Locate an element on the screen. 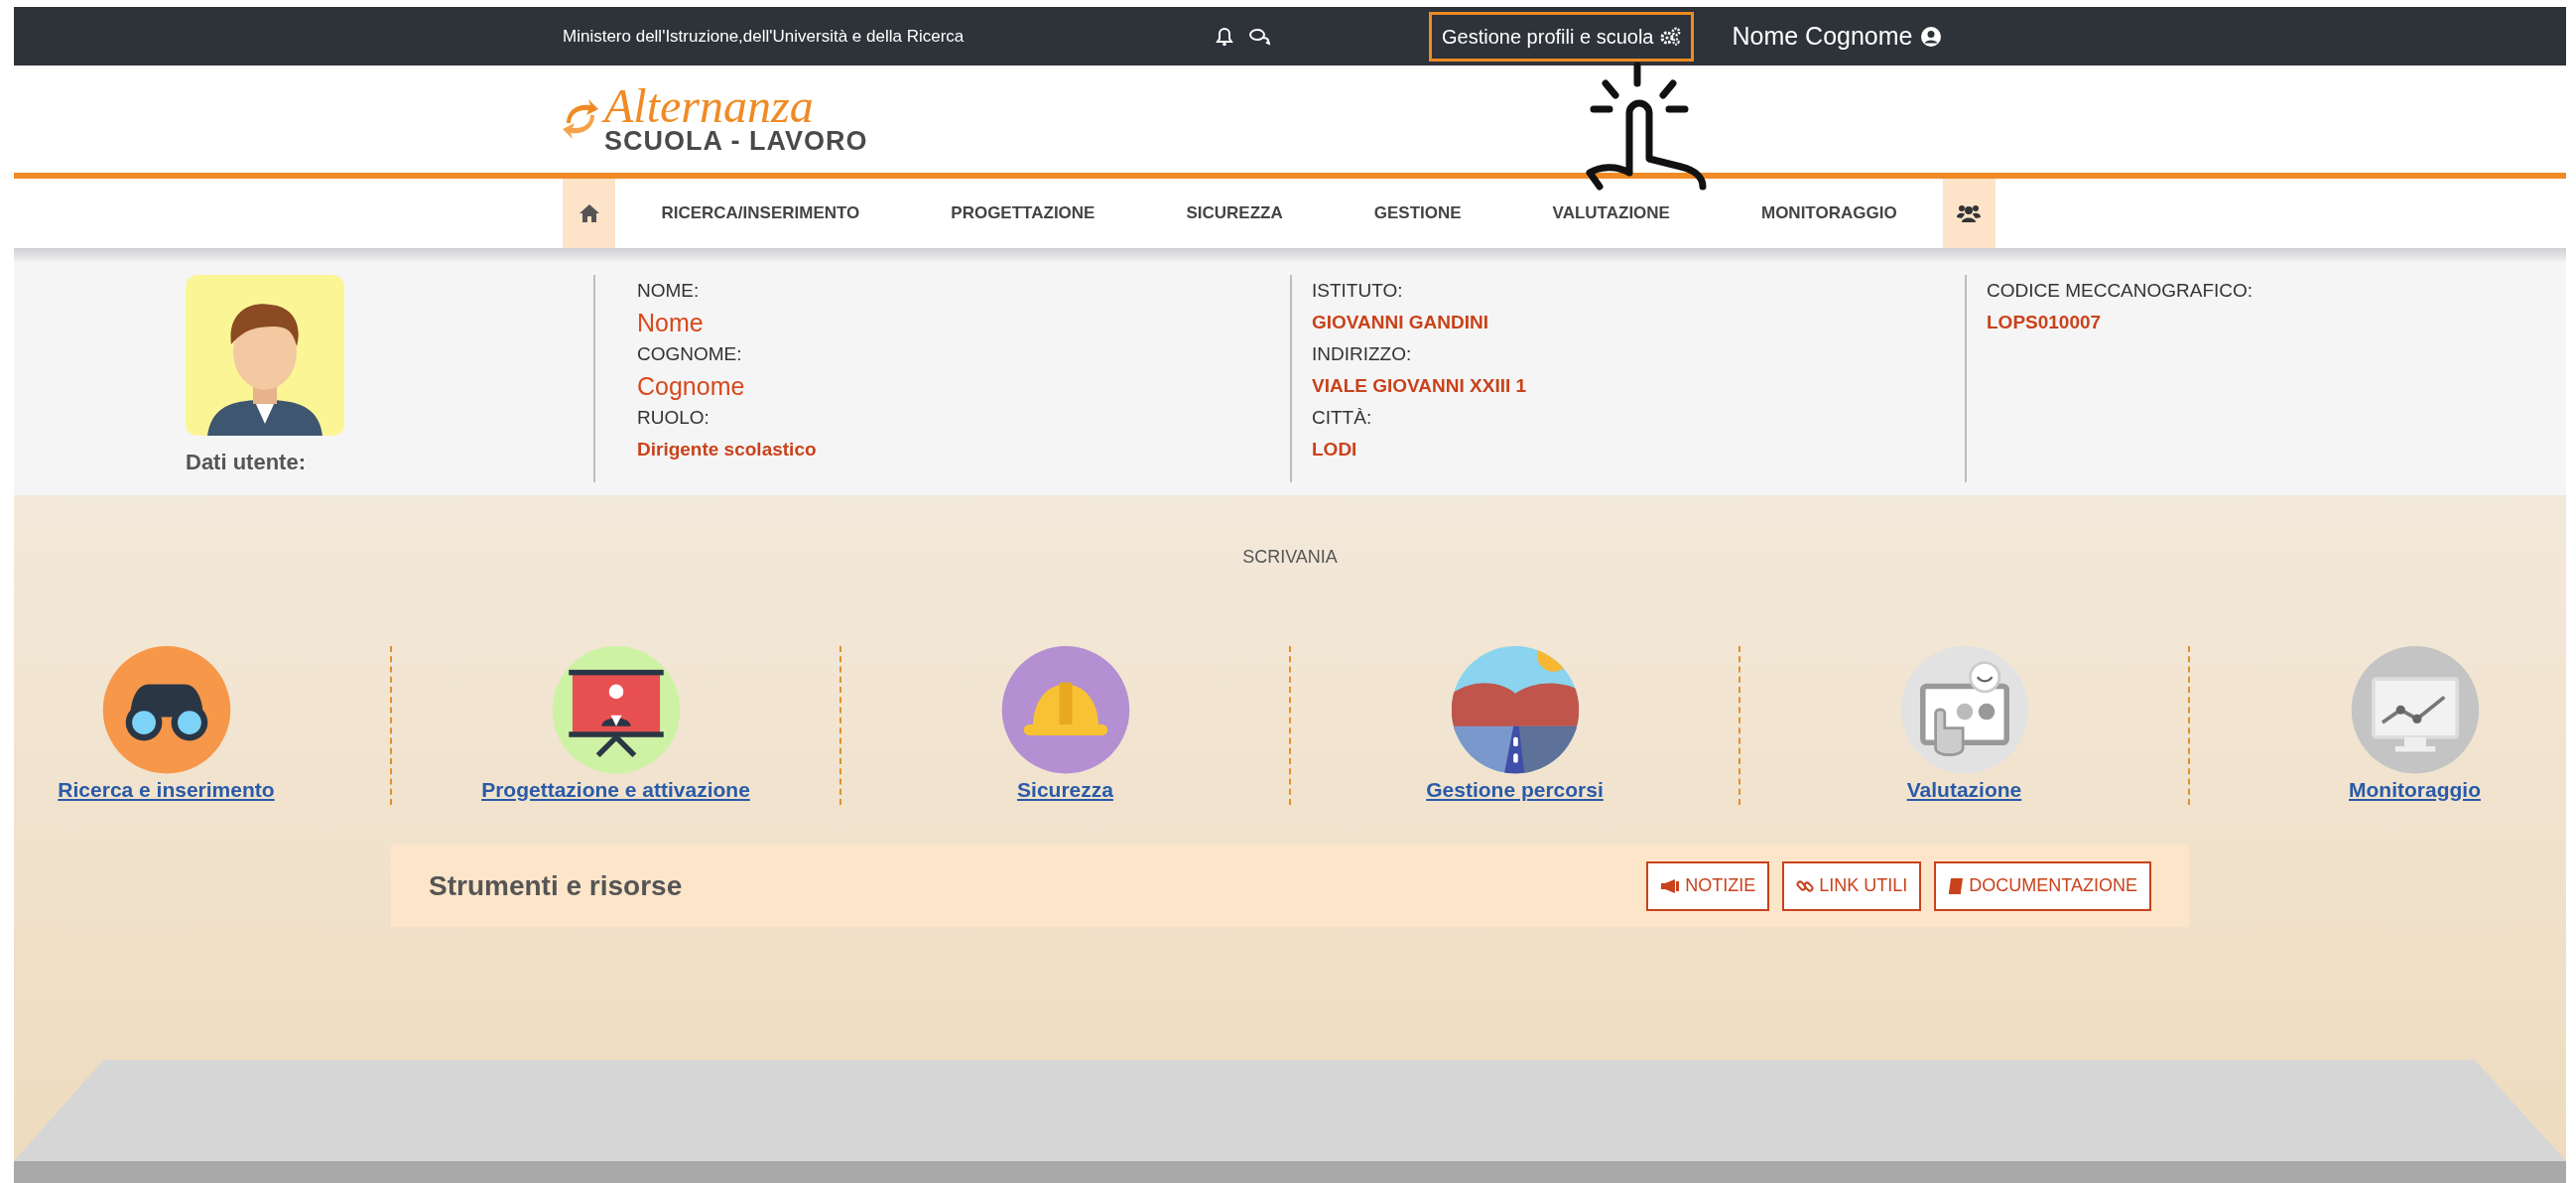 The width and height of the screenshot is (2576, 1183). desk-title: SCRIVANIA is located at coordinates (1290, 557).